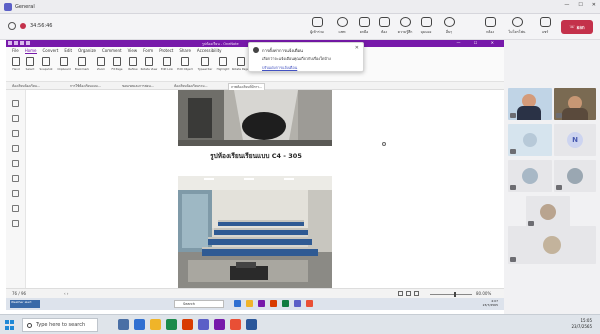  What do you see at coordinates (60, 325) in the screenshot?
I see `taskbar-search: Type here to search` at bounding box center [60, 325].